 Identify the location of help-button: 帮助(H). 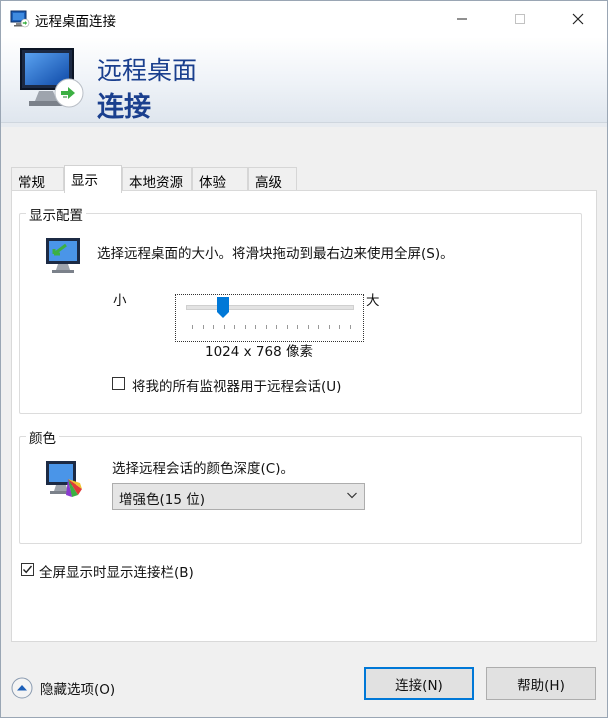
(541, 683).